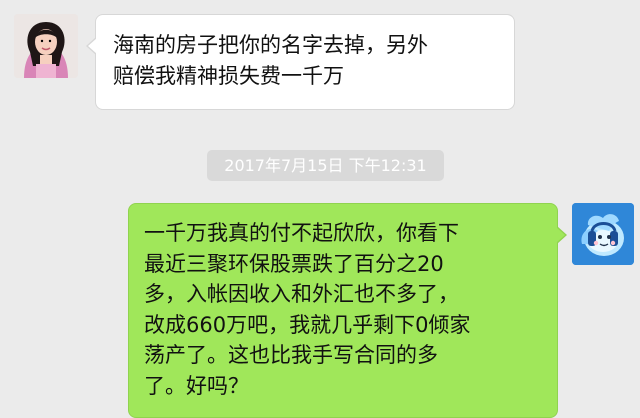 Image resolution: width=640 pixels, height=418 pixels. What do you see at coordinates (325, 165) in the screenshot?
I see `message-timestamp: 2017年7月15日 下午12:31` at bounding box center [325, 165].